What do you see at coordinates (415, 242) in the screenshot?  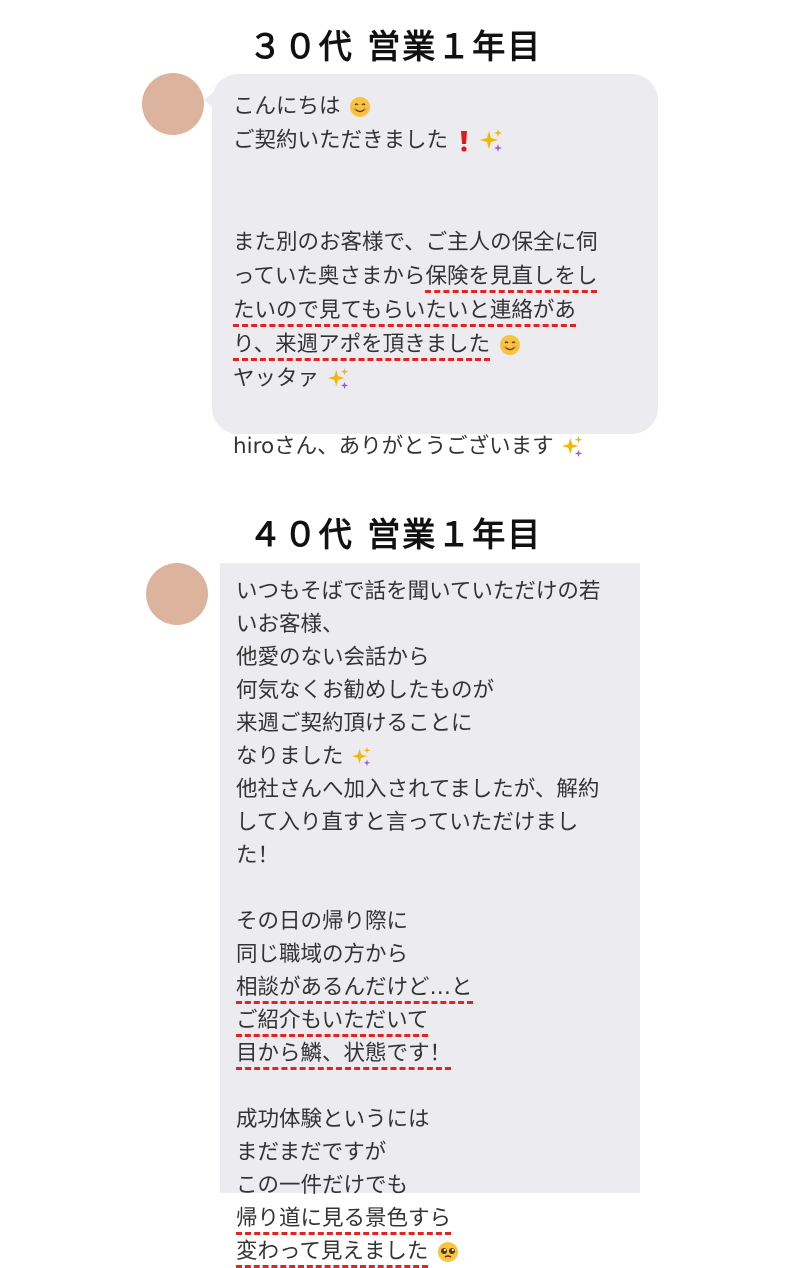 I see `message-line: また別のお客様で、ご主人の保全に伺` at bounding box center [415, 242].